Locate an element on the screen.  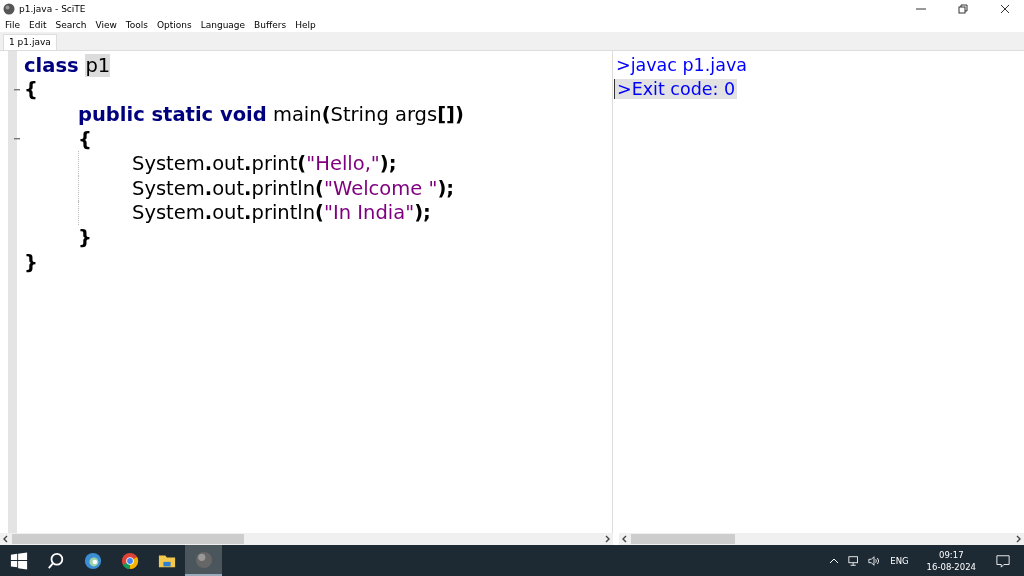
code-line: System.out.println("Welcome "); is located at coordinates (293, 188).